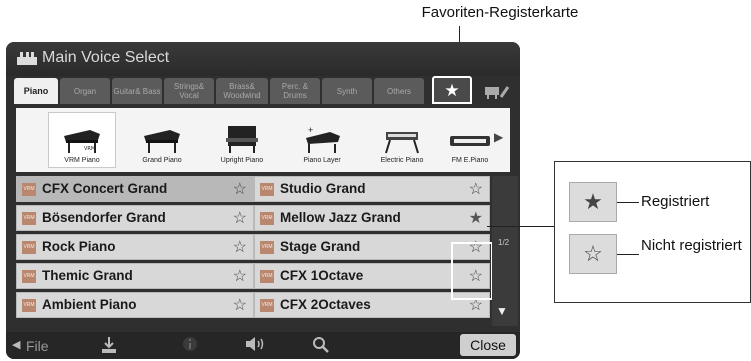 Image resolution: width=751 pixels, height=361 pixels. I want to click on search-icon, so click(321, 347).